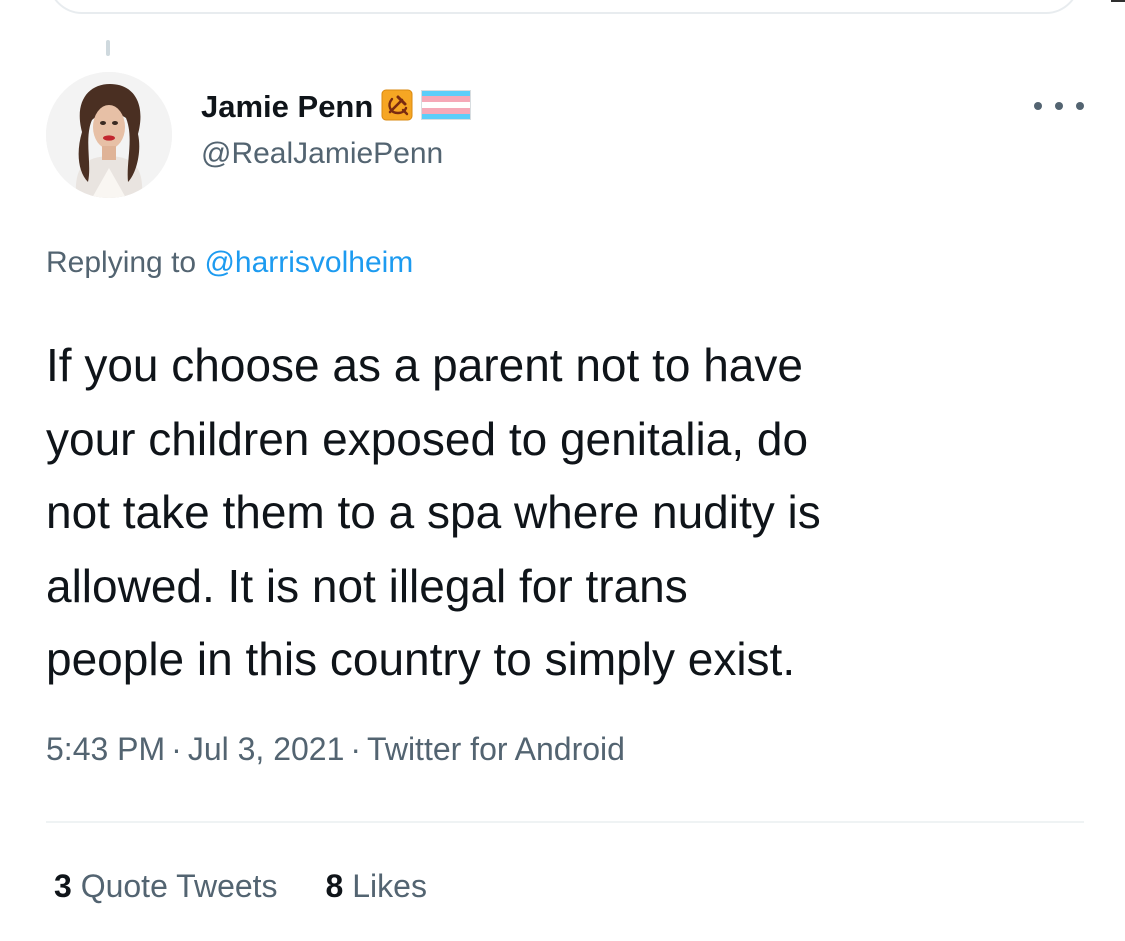 This screenshot has height=941, width=1125. What do you see at coordinates (427, 438) in the screenshot?
I see `tweet-text-line: your children exposed to genitalia, do` at bounding box center [427, 438].